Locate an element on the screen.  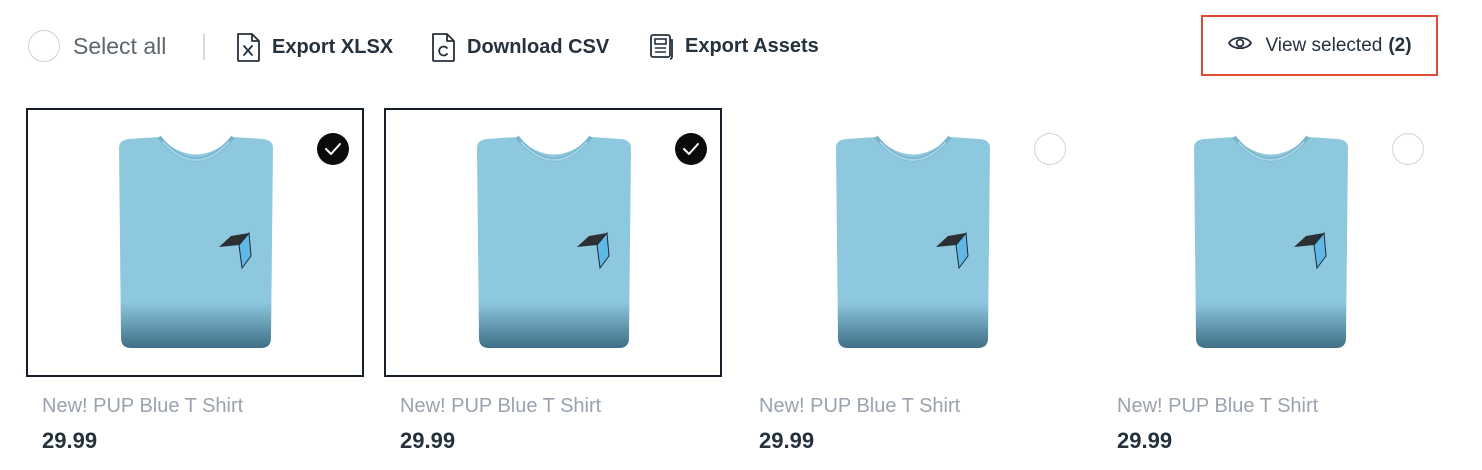
view-selected-count: (2) is located at coordinates (1400, 45).